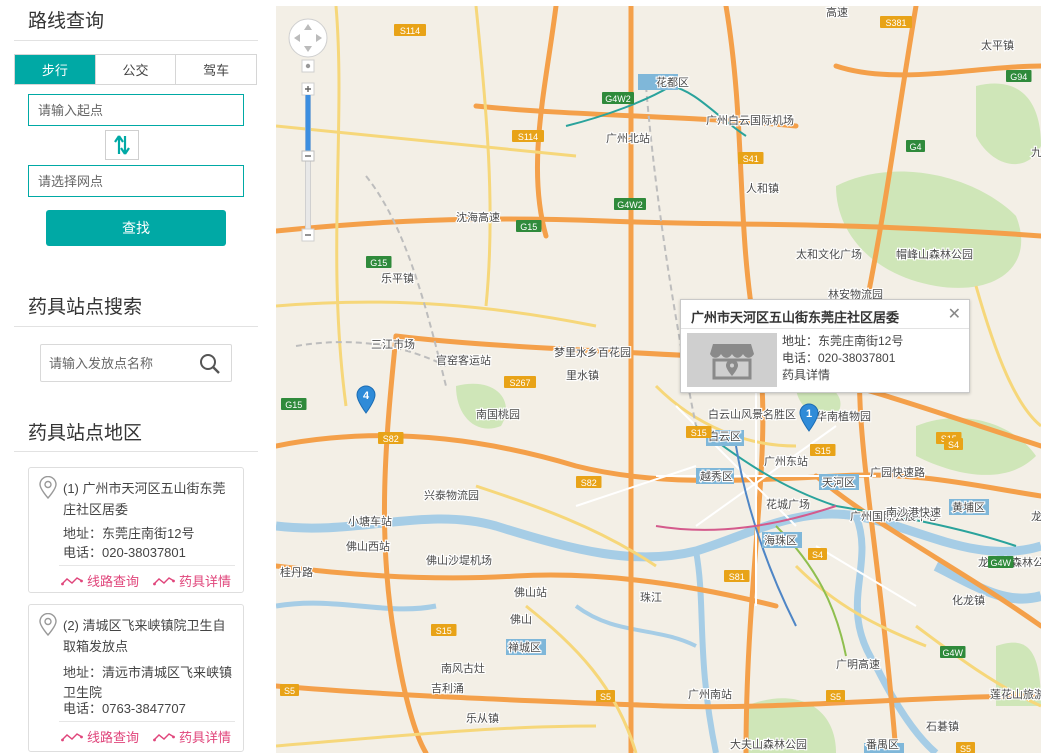  I want to click on popup-title: 广州市天河区五山街东莞庄社区居委, so click(795, 317).